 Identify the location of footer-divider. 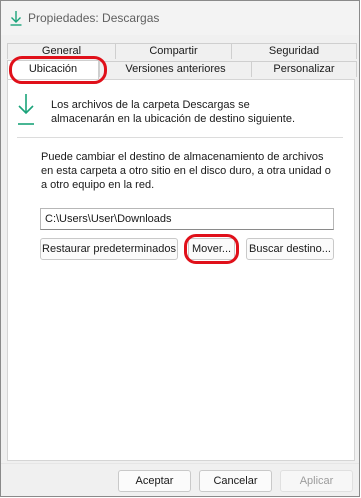
(180, 463).